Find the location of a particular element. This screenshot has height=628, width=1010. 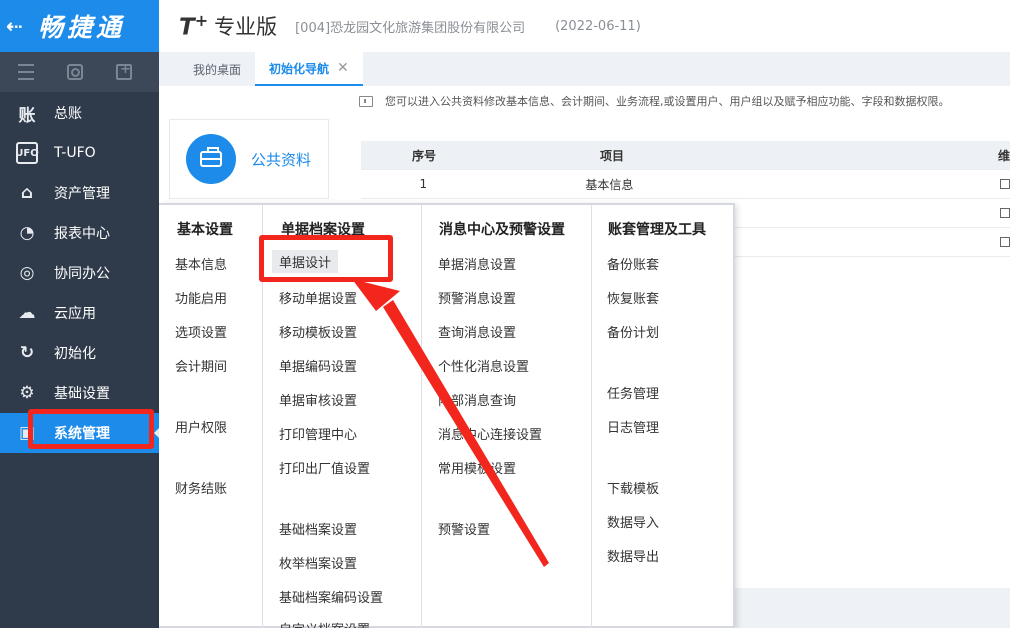

info-icon is located at coordinates (366, 101).